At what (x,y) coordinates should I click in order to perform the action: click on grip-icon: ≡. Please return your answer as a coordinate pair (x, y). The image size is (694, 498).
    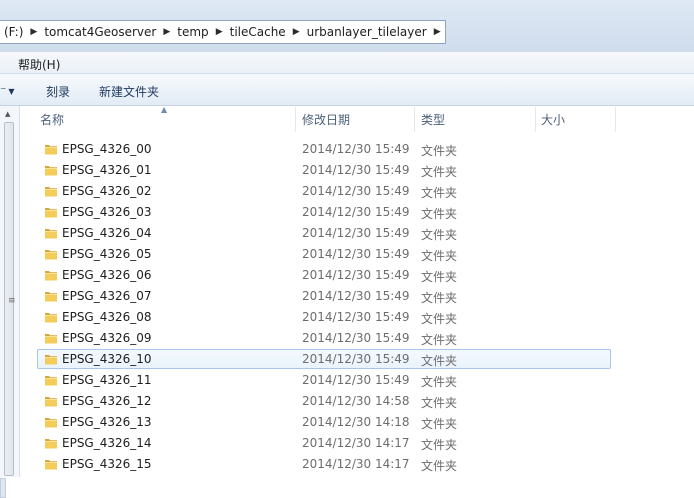
    Looking at the image, I should click on (12, 301).